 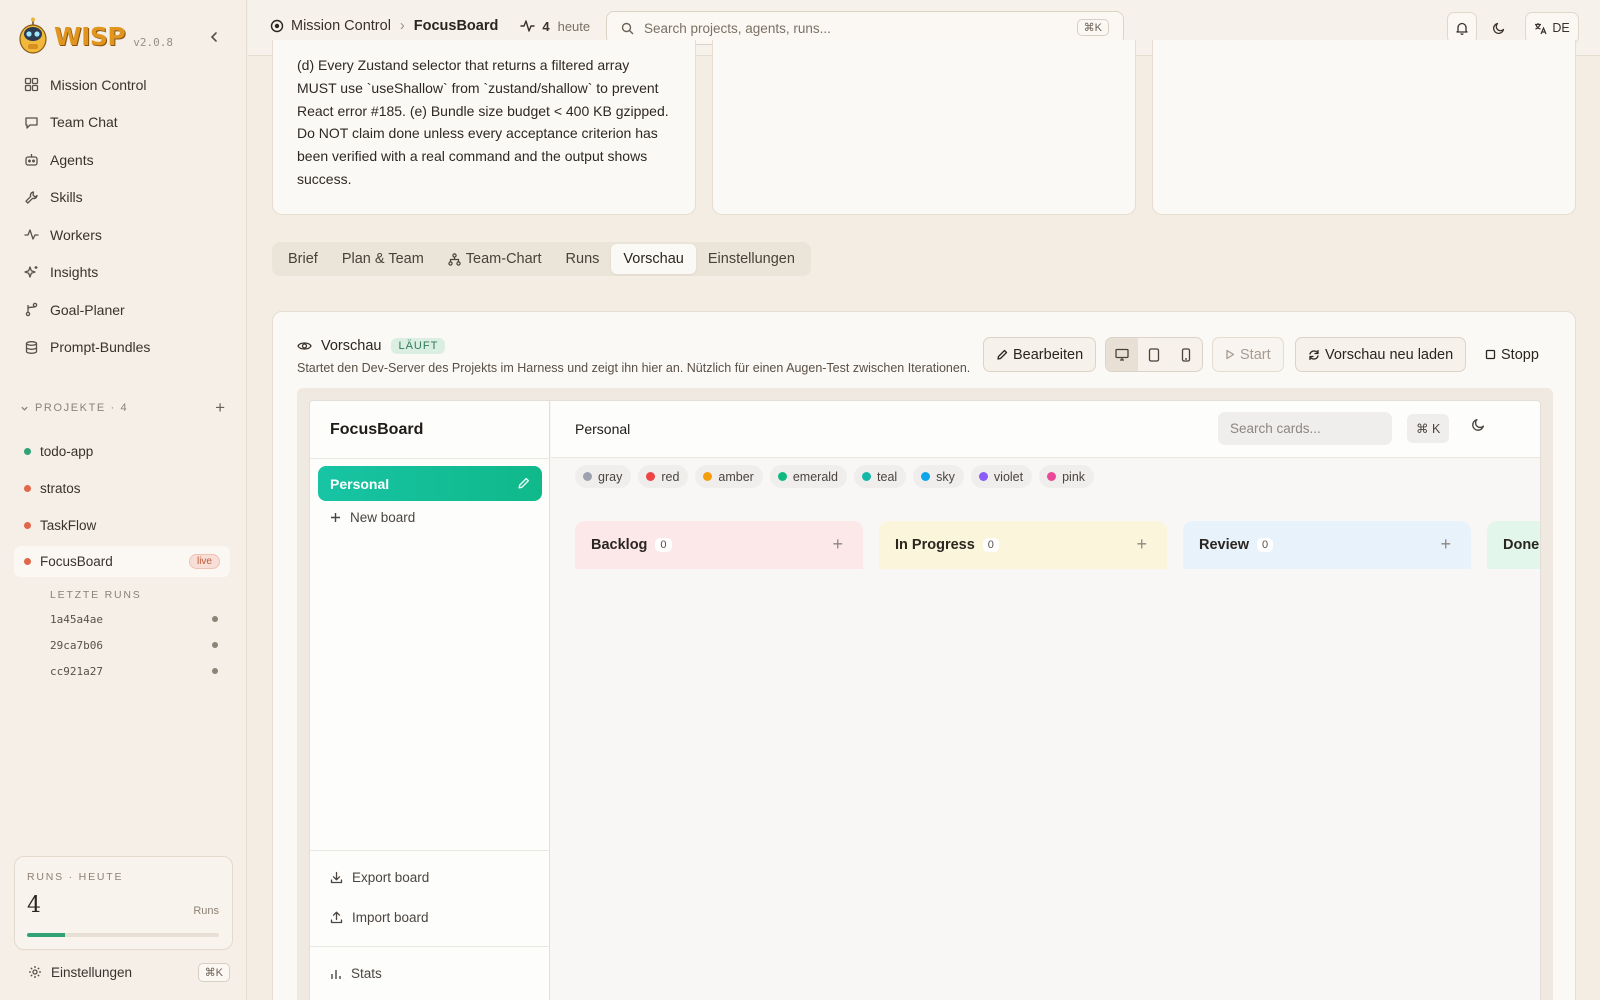 I want to click on tab-plan-team: Plan & Team, so click(x=383, y=259).